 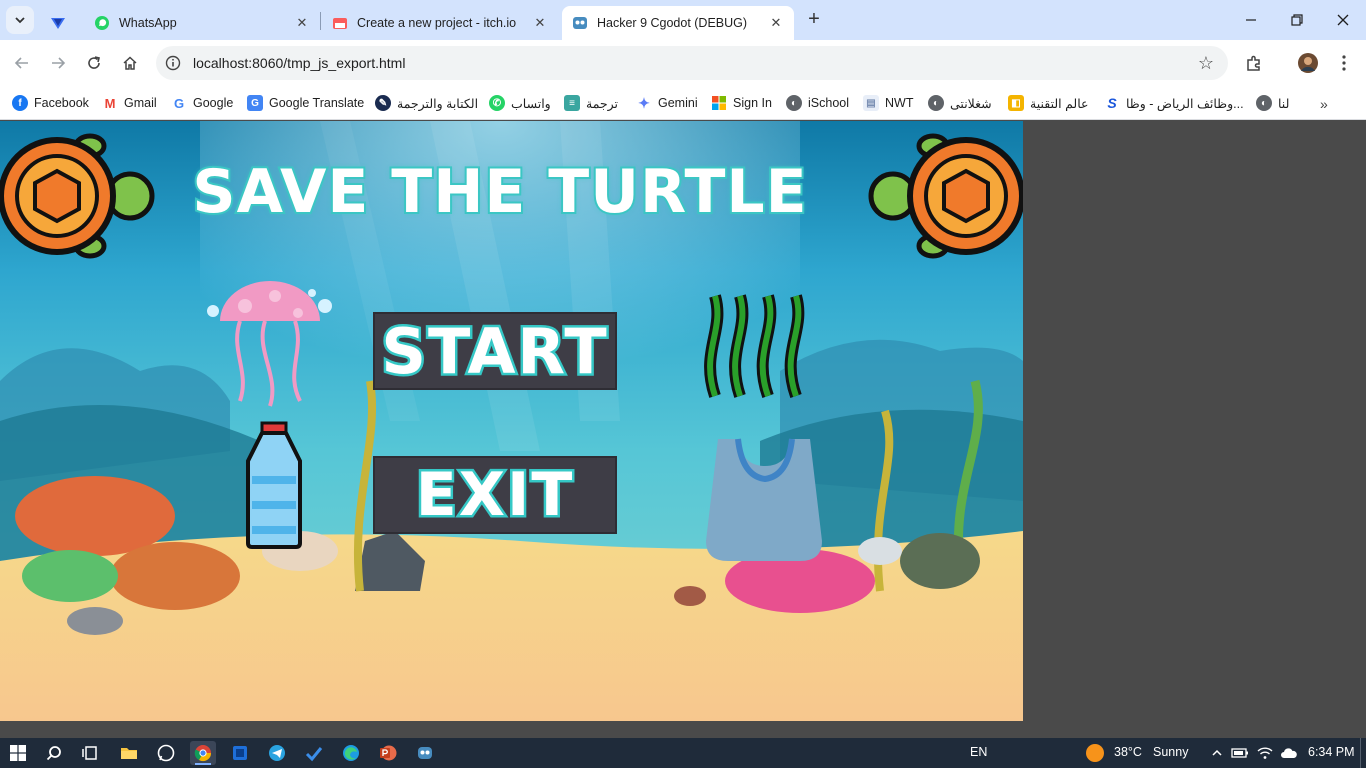 What do you see at coordinates (978, 752) in the screenshot?
I see `language-indicator: EN` at bounding box center [978, 752].